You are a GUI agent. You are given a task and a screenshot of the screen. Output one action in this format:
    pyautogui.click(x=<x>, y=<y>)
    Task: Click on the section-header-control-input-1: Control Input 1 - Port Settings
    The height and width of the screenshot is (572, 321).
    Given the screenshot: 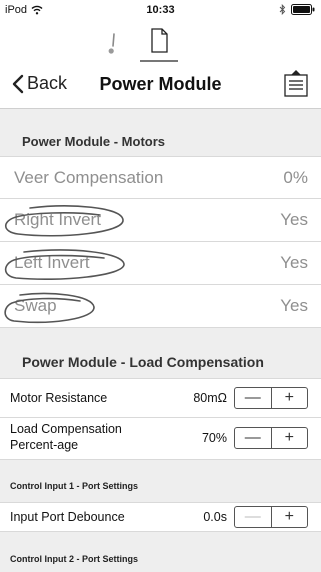 What is the action you would take?
    pyautogui.click(x=160, y=481)
    